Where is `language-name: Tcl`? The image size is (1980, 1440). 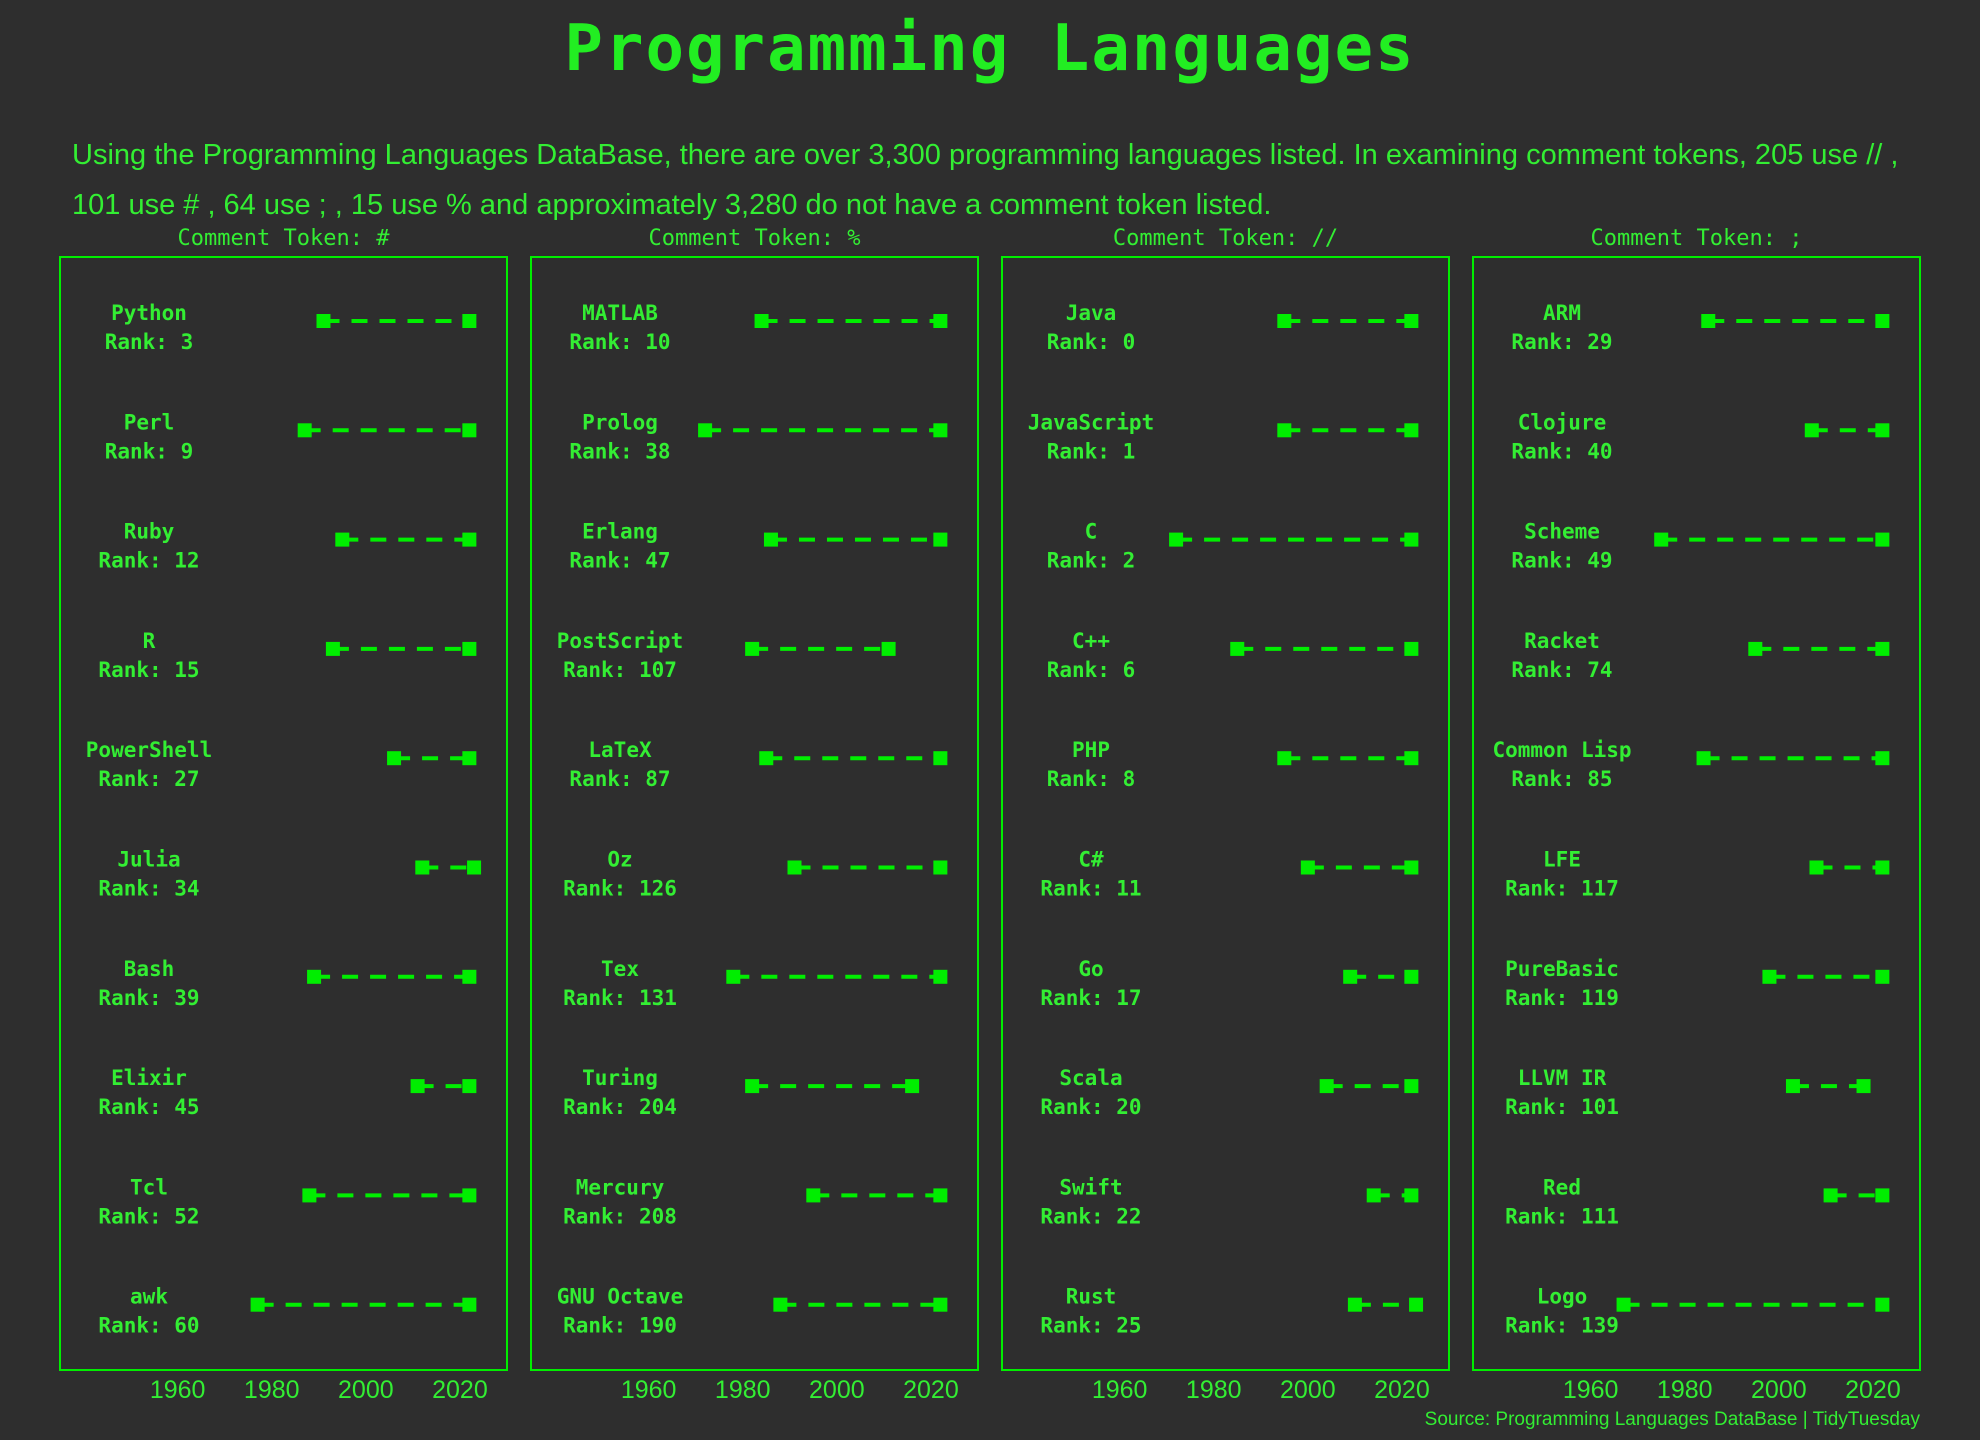
language-name: Tcl is located at coordinates (149, 1187).